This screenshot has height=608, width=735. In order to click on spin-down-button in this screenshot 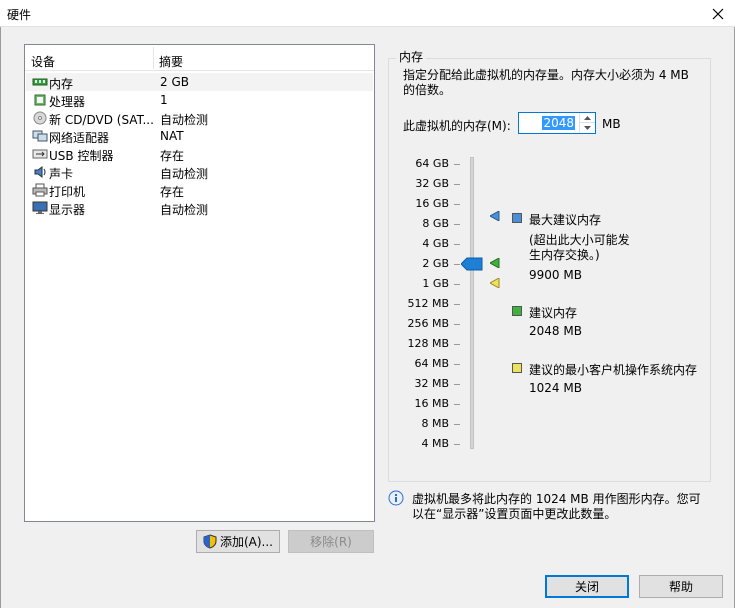, I will do `click(587, 128)`.